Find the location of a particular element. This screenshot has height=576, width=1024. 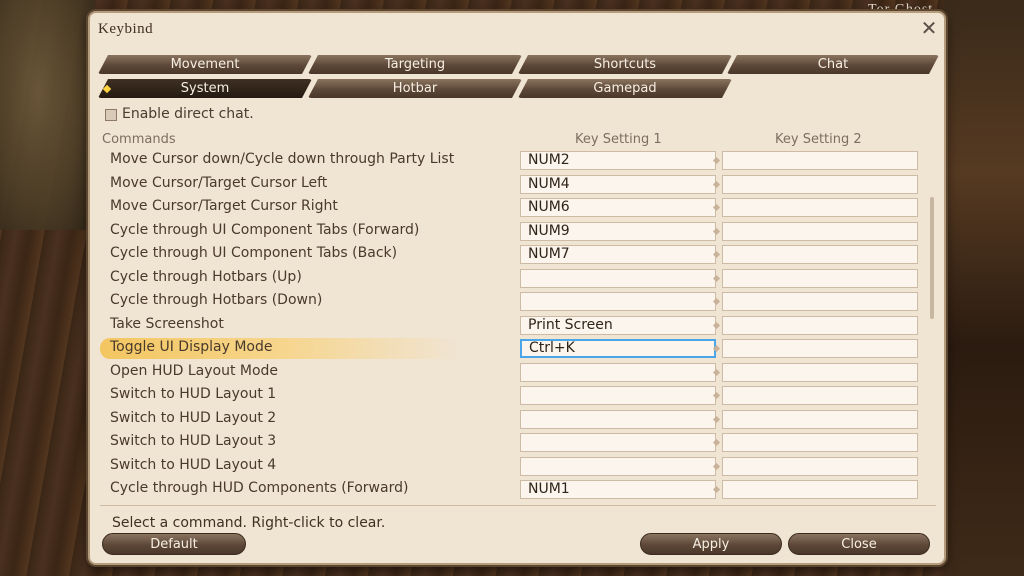

scrollbar-thumb is located at coordinates (932, 258).